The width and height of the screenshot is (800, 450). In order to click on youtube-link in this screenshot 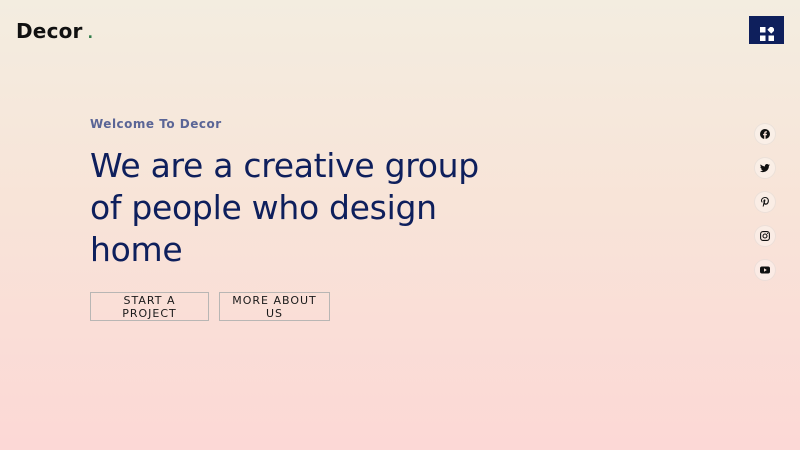, I will do `click(765, 270)`.